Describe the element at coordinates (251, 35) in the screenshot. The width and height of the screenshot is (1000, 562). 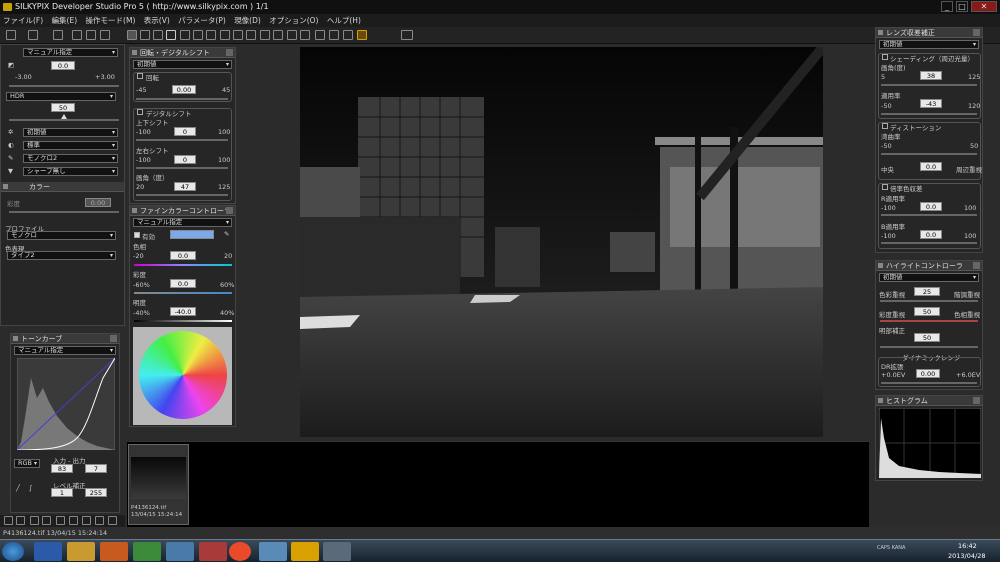
I see `eyedropper-icon` at that location.